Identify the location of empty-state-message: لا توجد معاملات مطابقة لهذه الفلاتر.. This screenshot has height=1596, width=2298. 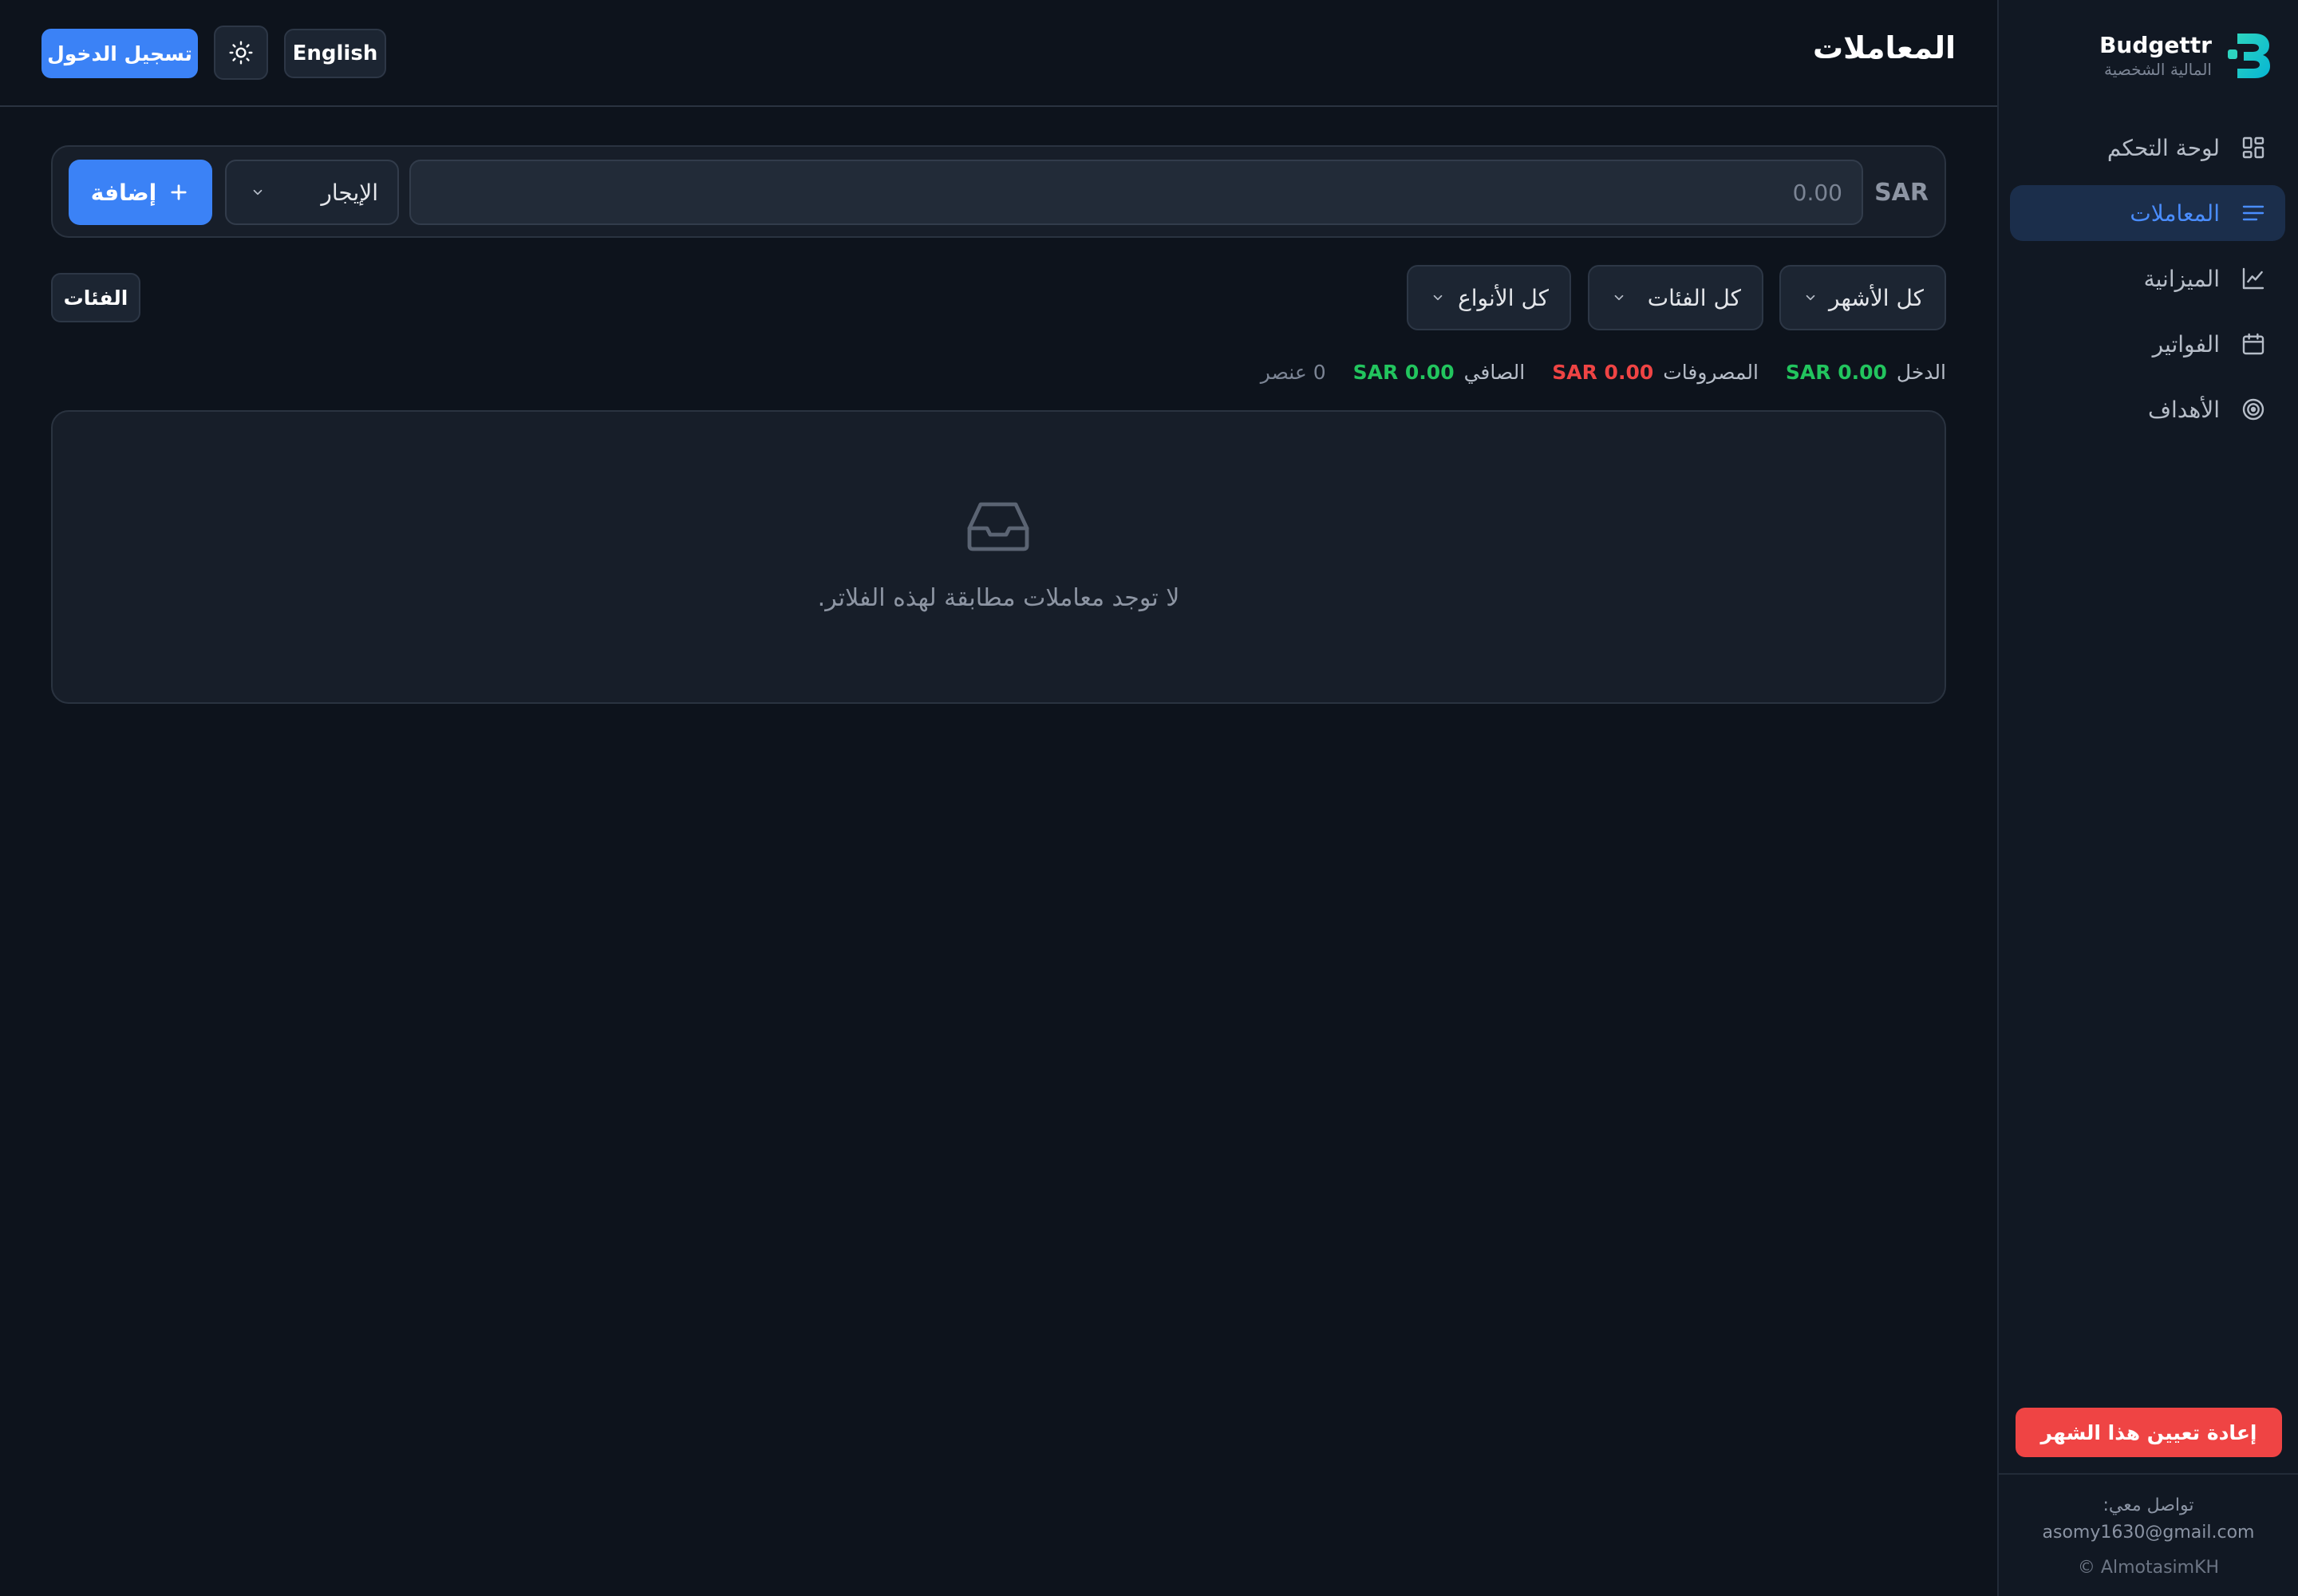
(999, 598).